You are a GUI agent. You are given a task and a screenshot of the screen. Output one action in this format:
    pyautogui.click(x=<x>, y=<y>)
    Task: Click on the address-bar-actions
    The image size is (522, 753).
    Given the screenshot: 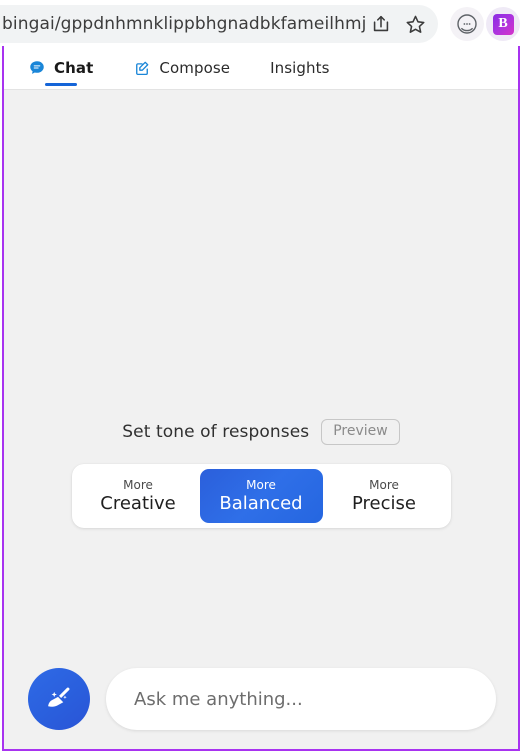 What is the action you would take?
    pyautogui.click(x=398, y=24)
    